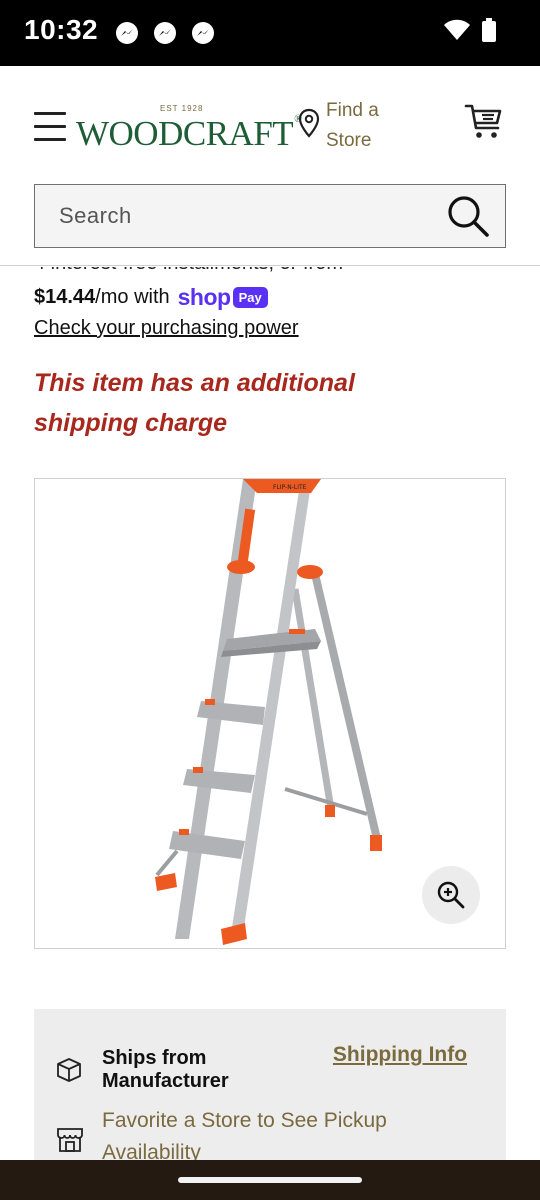 The height and width of the screenshot is (1200, 540). What do you see at coordinates (249, 216) in the screenshot?
I see `search-input` at bounding box center [249, 216].